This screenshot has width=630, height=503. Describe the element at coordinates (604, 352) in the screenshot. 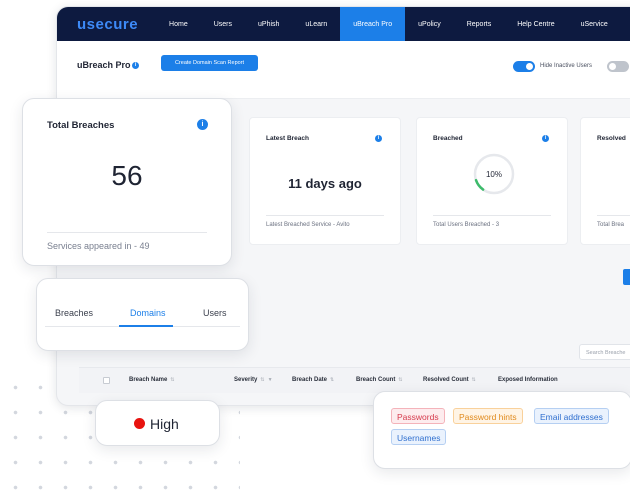

I see `search-input: Search Breache` at that location.